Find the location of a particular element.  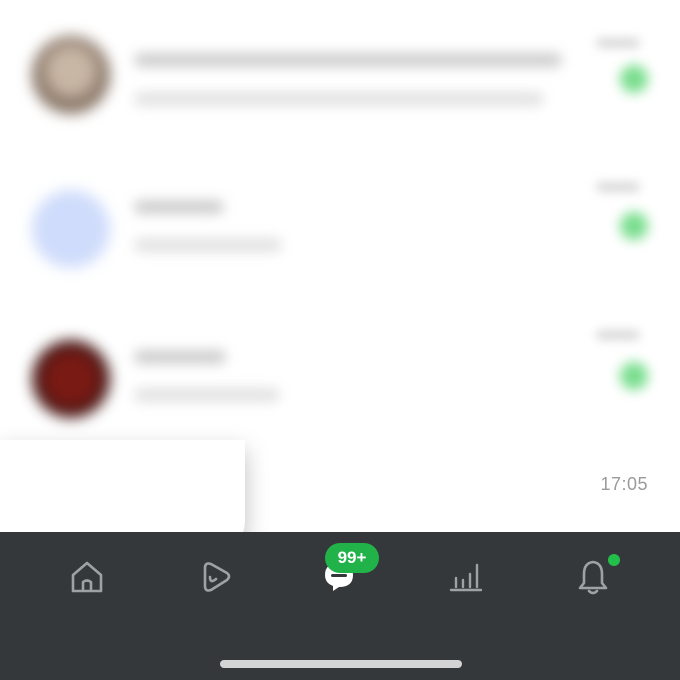

bell-icon is located at coordinates (593, 577).